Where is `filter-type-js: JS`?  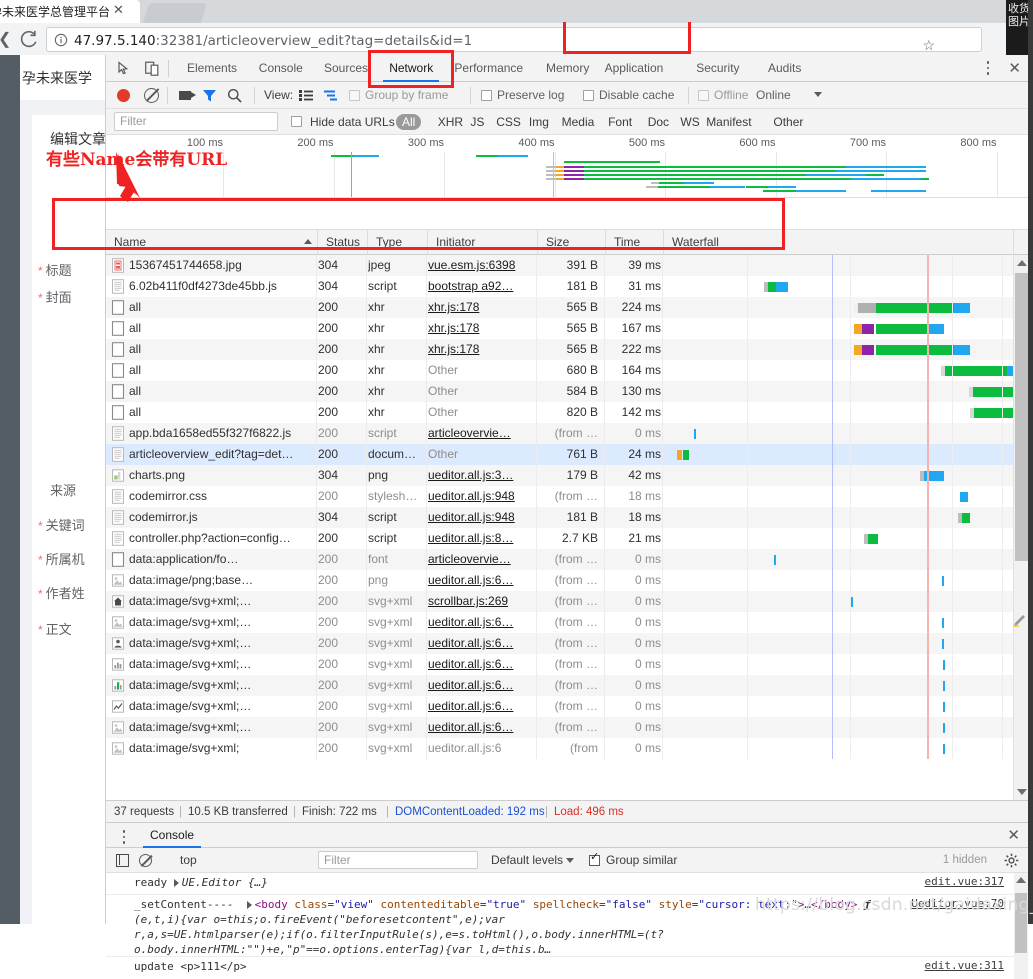 filter-type-js: JS is located at coordinates (477, 122).